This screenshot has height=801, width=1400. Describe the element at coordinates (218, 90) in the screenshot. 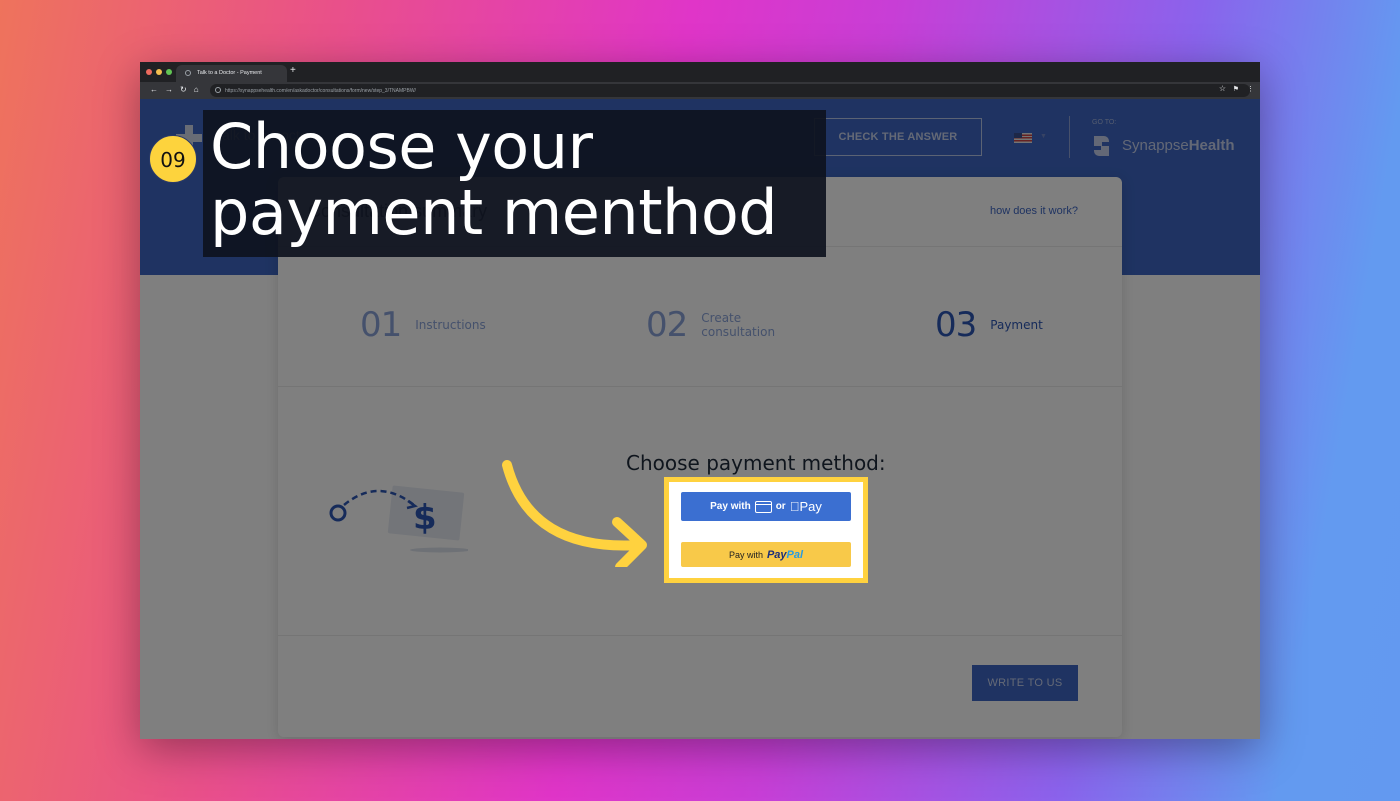

I see `site-info-icon` at that location.